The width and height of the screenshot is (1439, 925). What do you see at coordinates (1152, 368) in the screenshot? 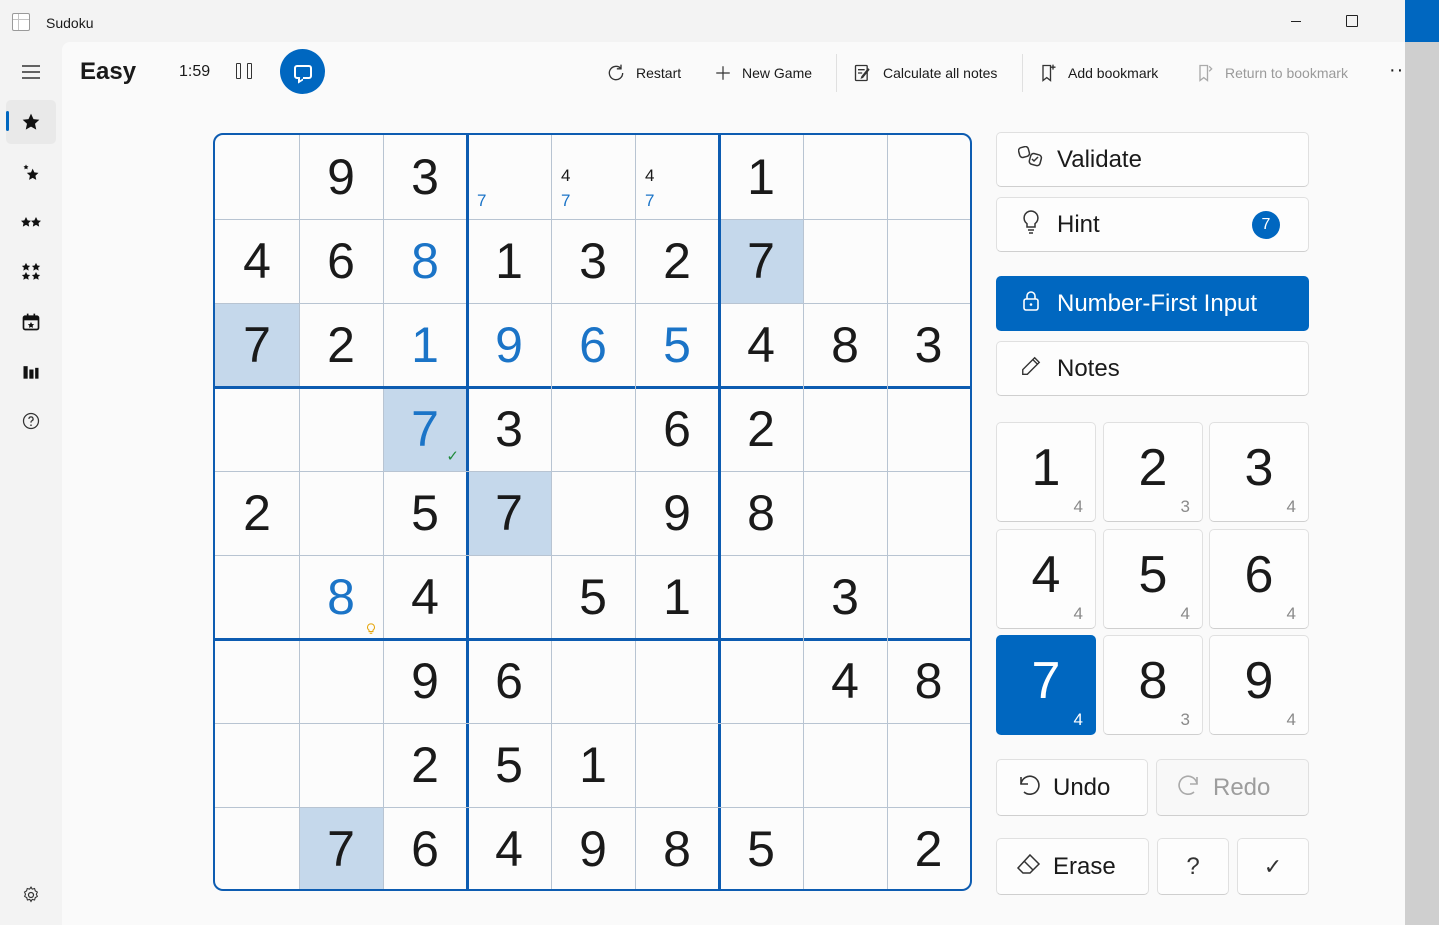
I see `notes-toggle: Notes` at bounding box center [1152, 368].